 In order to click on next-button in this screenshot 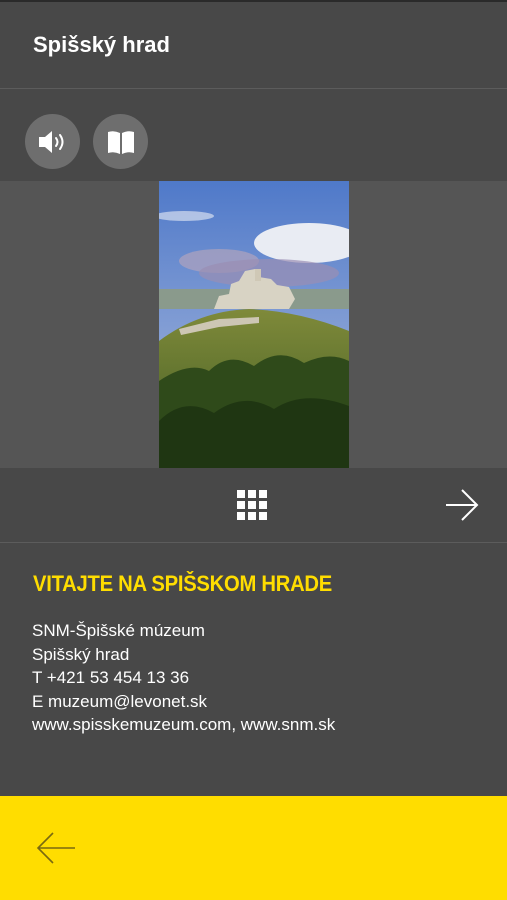, I will do `click(462, 505)`.